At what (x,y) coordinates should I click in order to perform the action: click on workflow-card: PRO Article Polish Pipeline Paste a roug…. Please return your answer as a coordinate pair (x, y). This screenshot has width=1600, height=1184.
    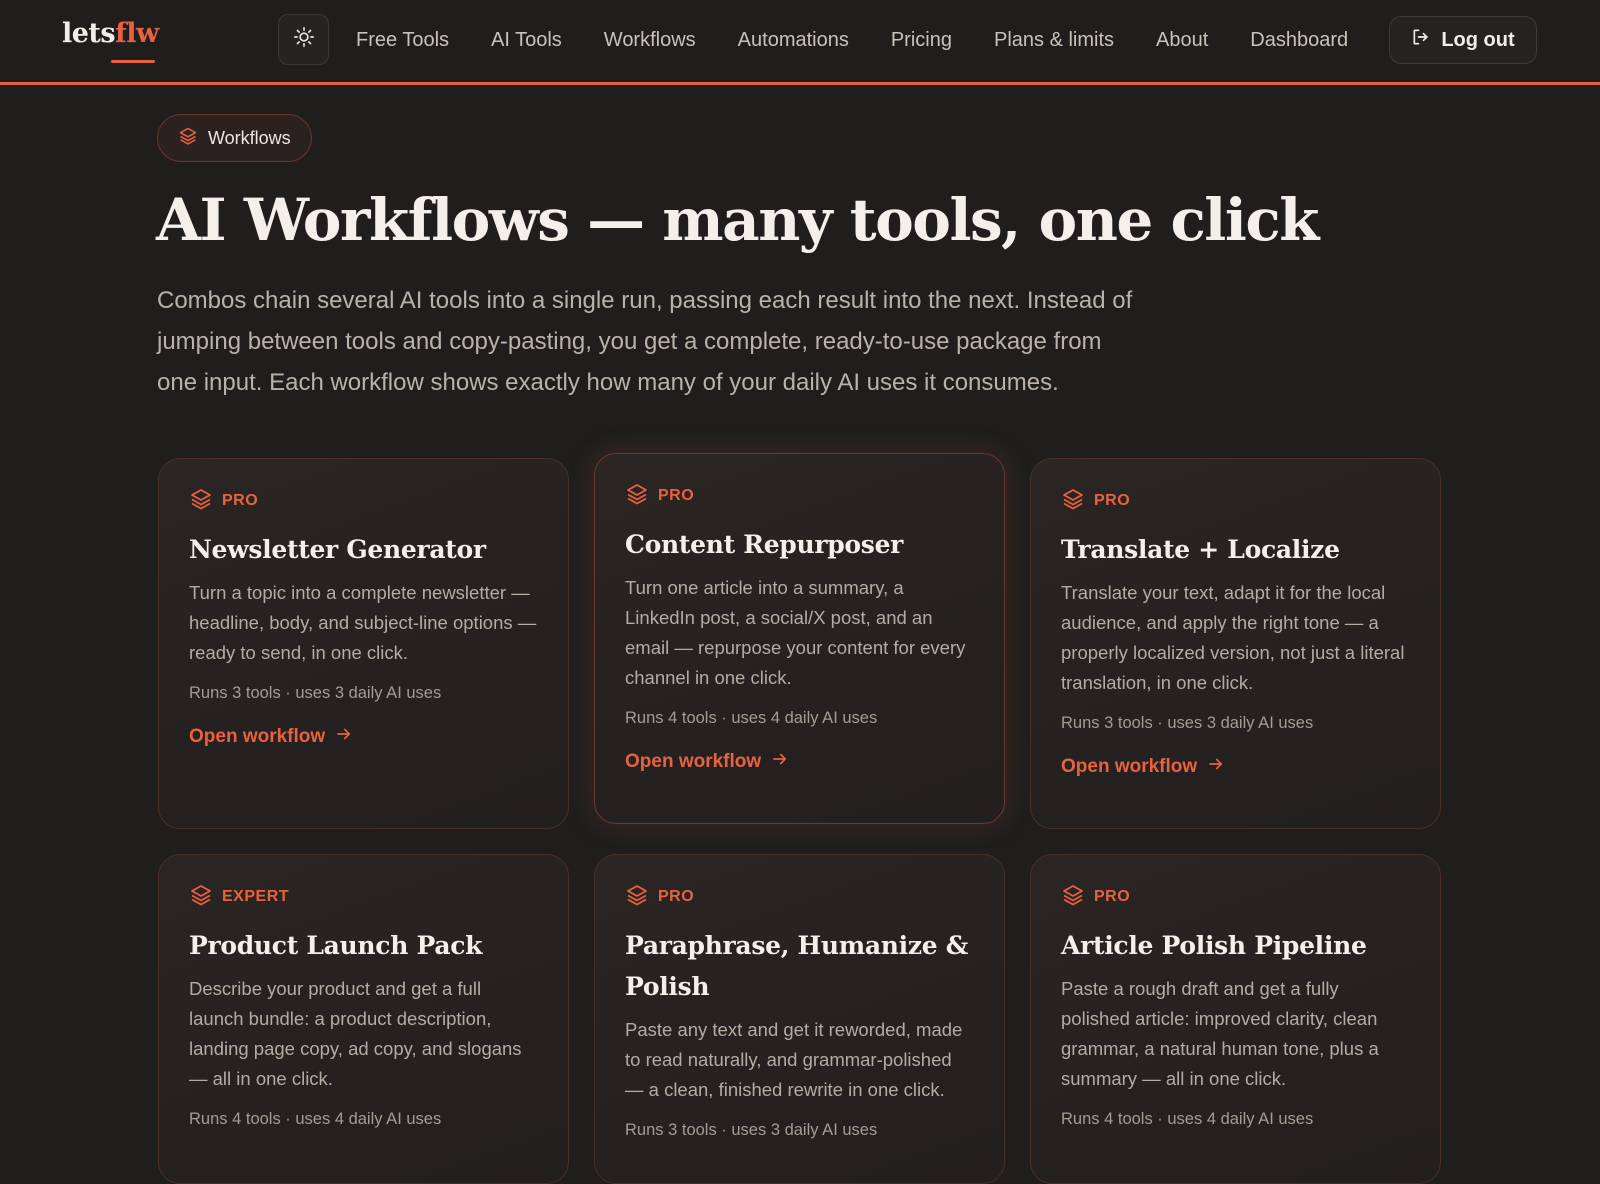
    Looking at the image, I should click on (1235, 1019).